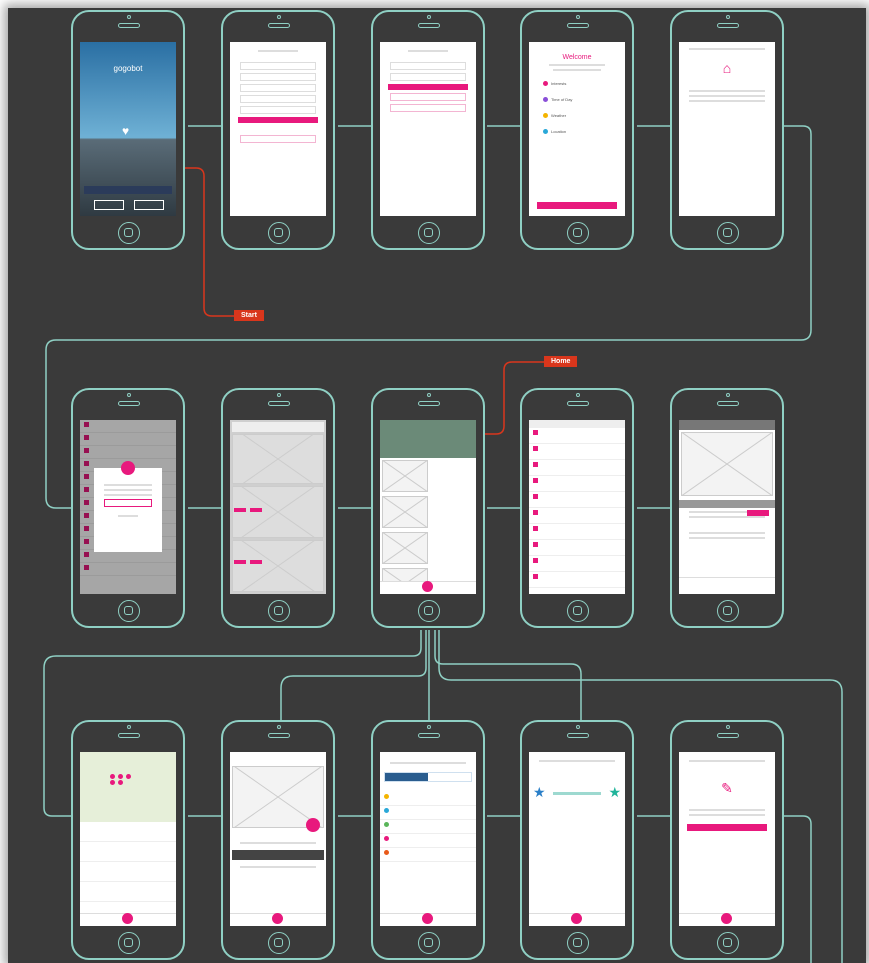 Image resolution: width=869 pixels, height=963 pixels. I want to click on empty-state-screen: ✎, so click(727, 839).